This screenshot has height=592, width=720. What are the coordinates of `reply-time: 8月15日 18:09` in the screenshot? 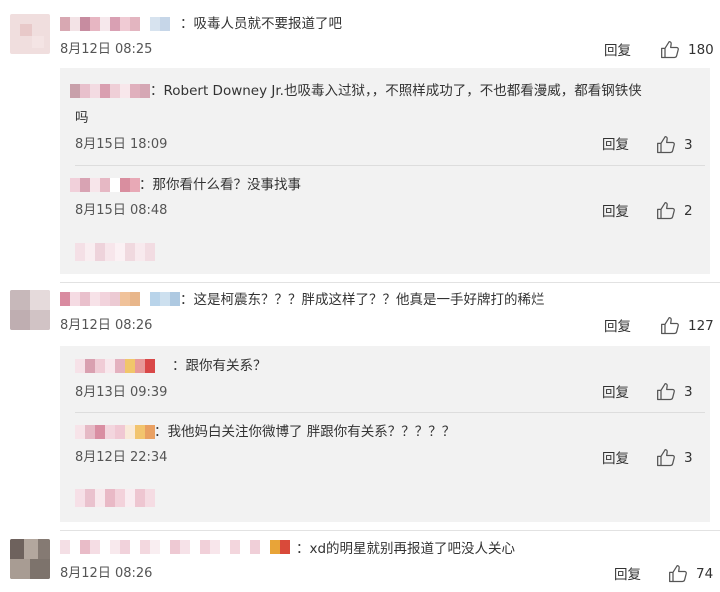 It's located at (121, 144).